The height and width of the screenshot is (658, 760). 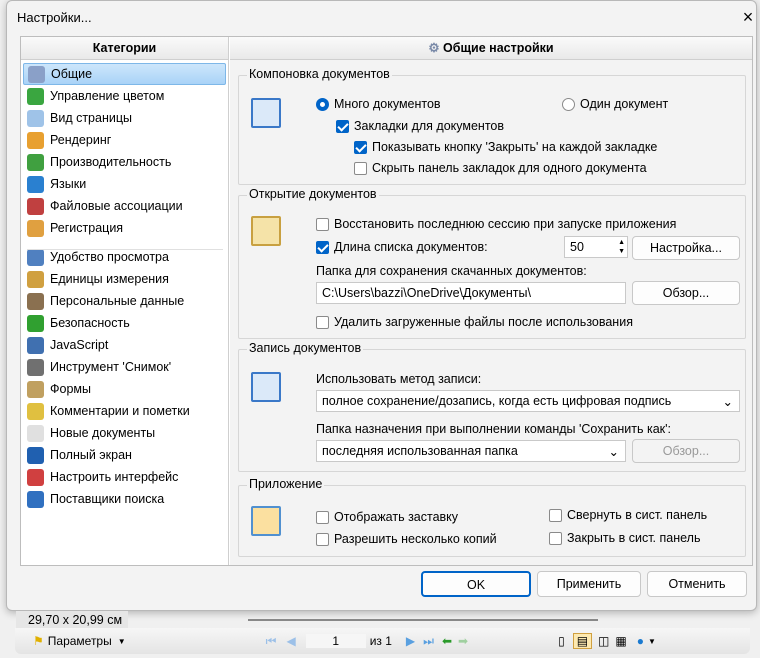 I want to click on cancel-button: Отменить, so click(x=697, y=584).